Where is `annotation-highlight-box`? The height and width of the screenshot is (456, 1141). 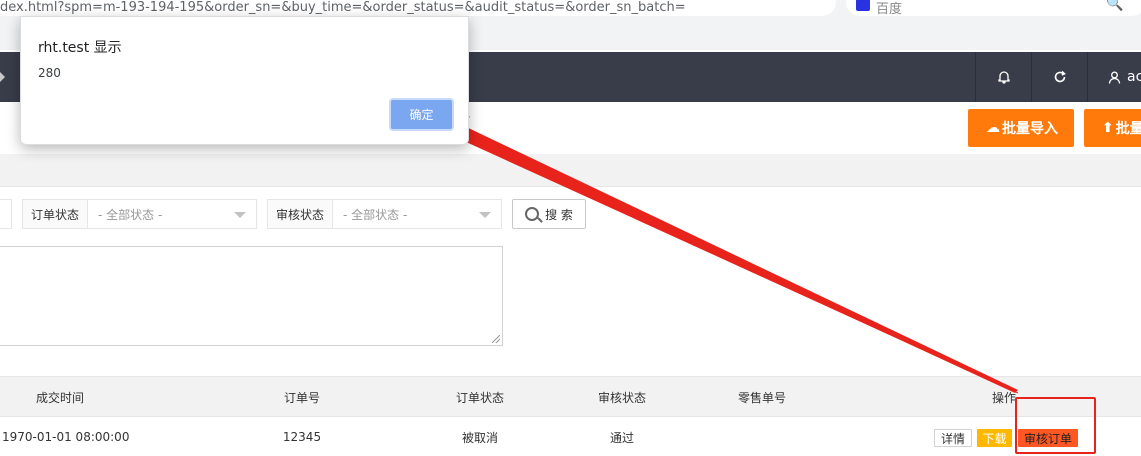
annotation-highlight-box is located at coordinates (1055, 425).